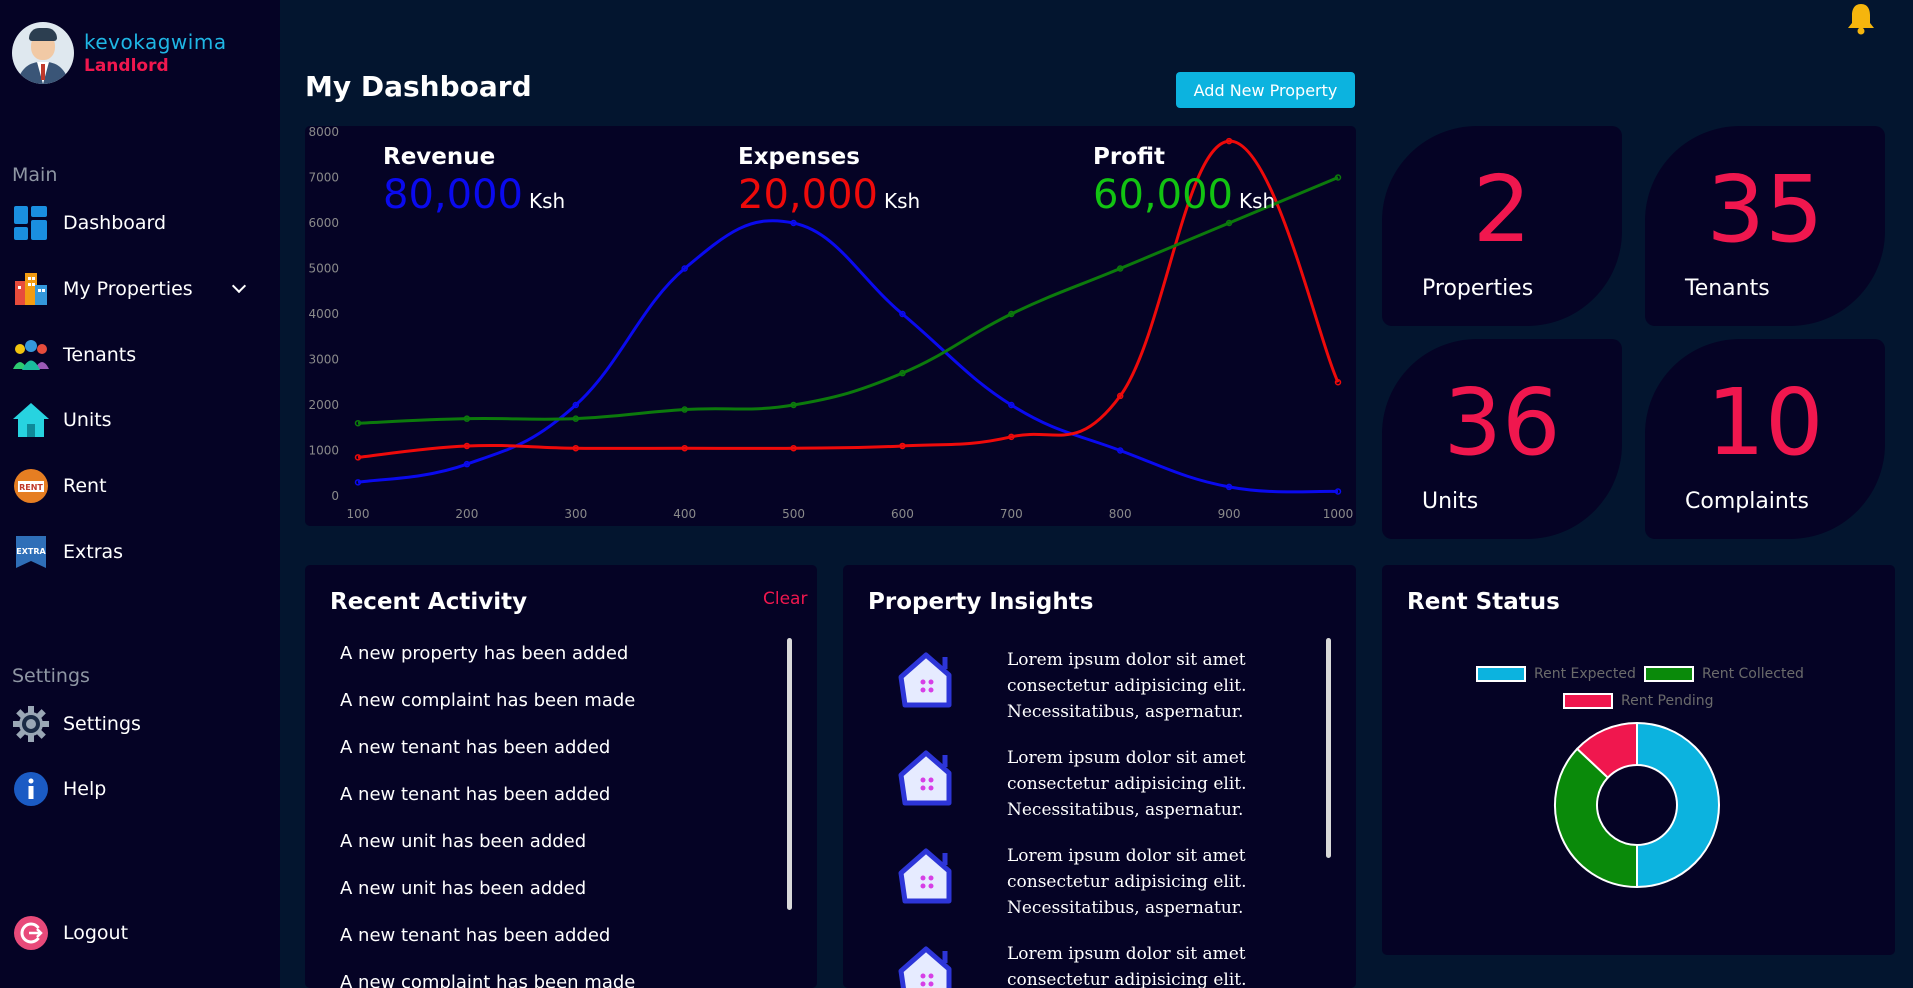  I want to click on kpi-label: Units, so click(1450, 501).